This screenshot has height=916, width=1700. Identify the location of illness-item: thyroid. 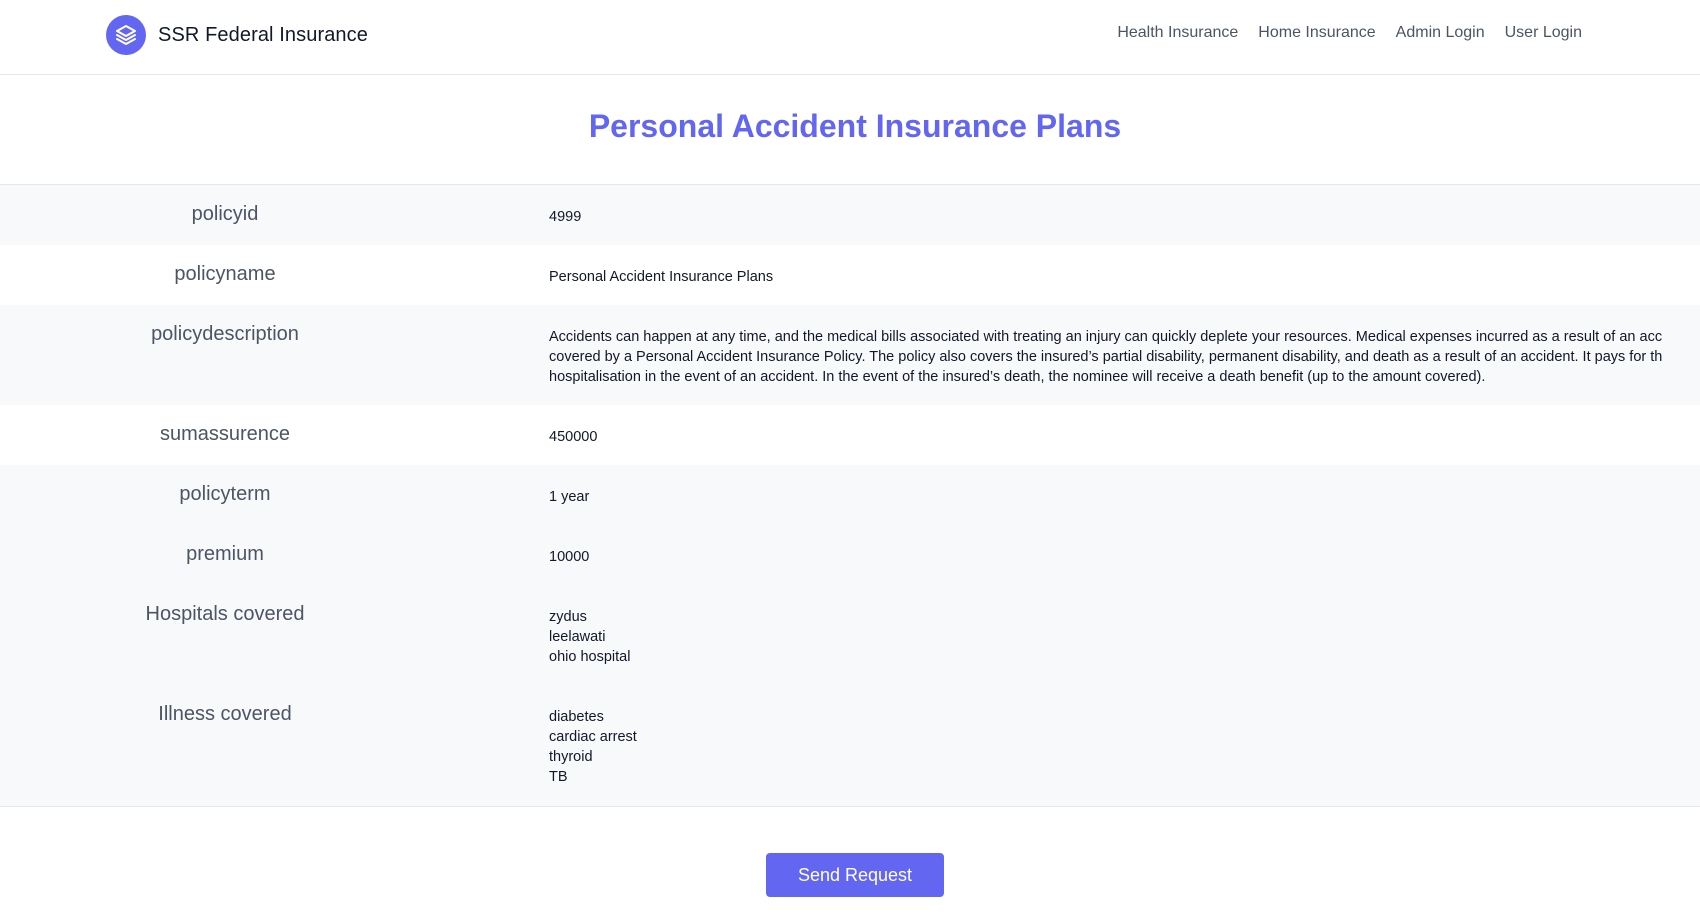
(571, 757).